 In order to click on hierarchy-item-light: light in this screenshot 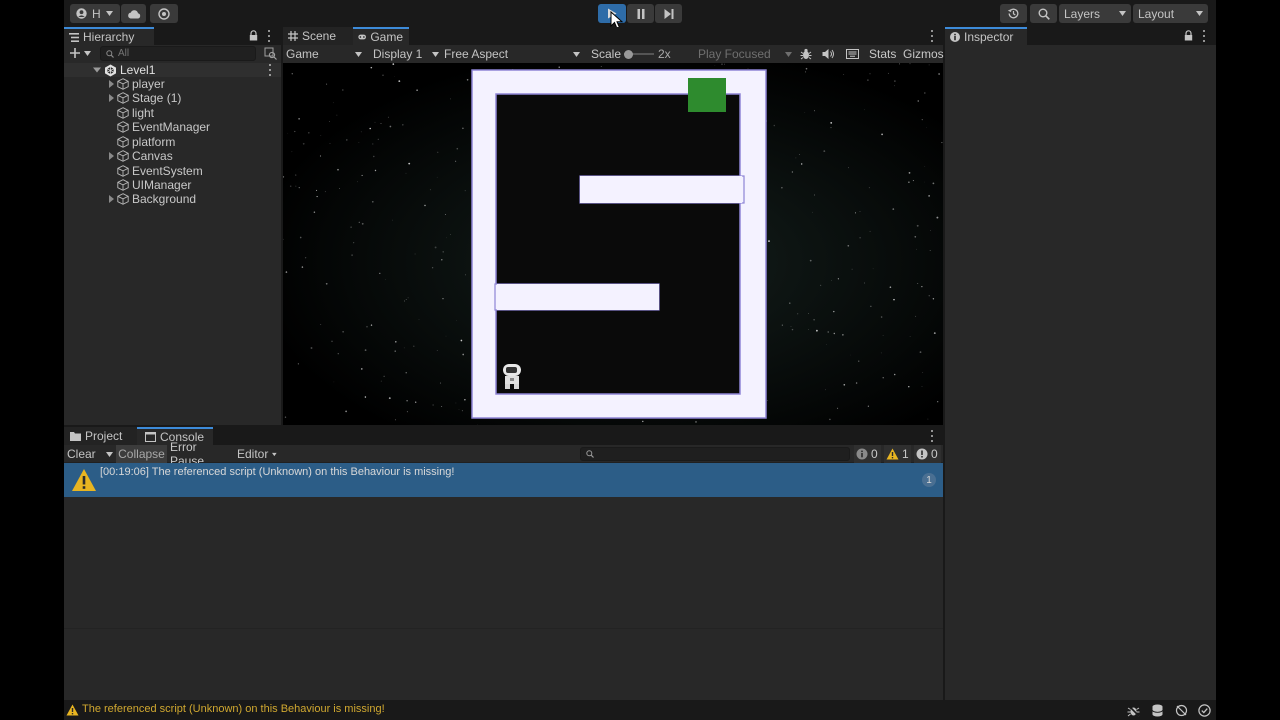, I will do `click(109, 113)`.